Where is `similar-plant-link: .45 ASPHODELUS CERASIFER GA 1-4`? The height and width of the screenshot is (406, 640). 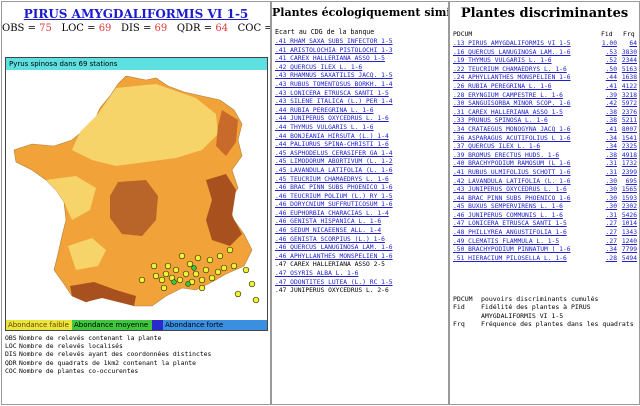
similar-plant-link: .45 ASPHODELUS CERASIFER GA 1-4 is located at coordinates (334, 154).